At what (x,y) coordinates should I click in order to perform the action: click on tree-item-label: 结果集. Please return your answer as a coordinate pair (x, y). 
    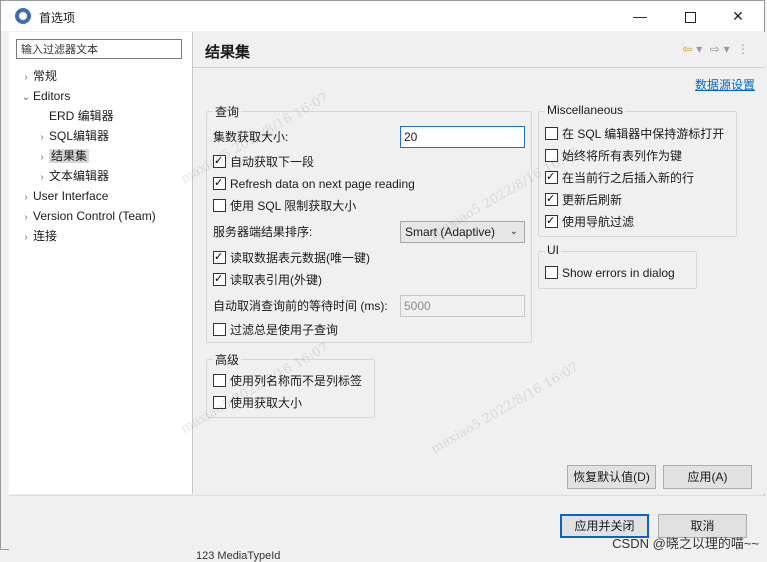
    Looking at the image, I should click on (69, 156).